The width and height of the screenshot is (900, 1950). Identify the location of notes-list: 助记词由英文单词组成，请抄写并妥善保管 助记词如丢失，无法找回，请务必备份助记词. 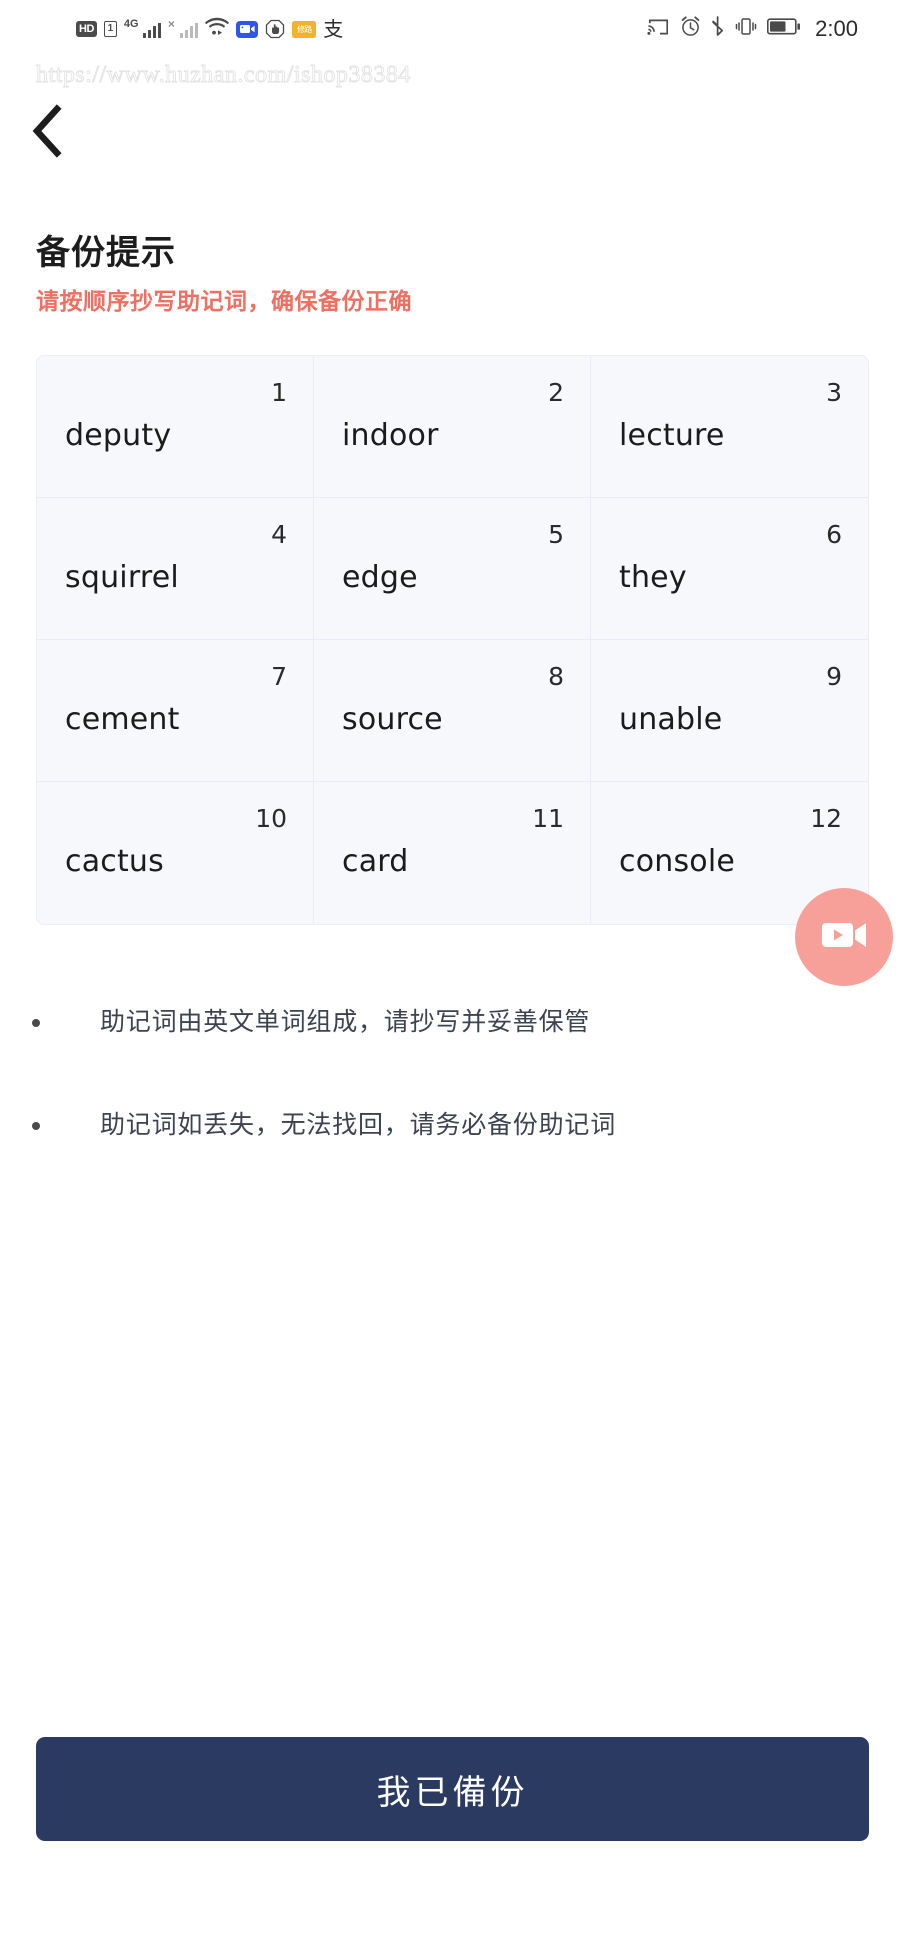
(442, 1108).